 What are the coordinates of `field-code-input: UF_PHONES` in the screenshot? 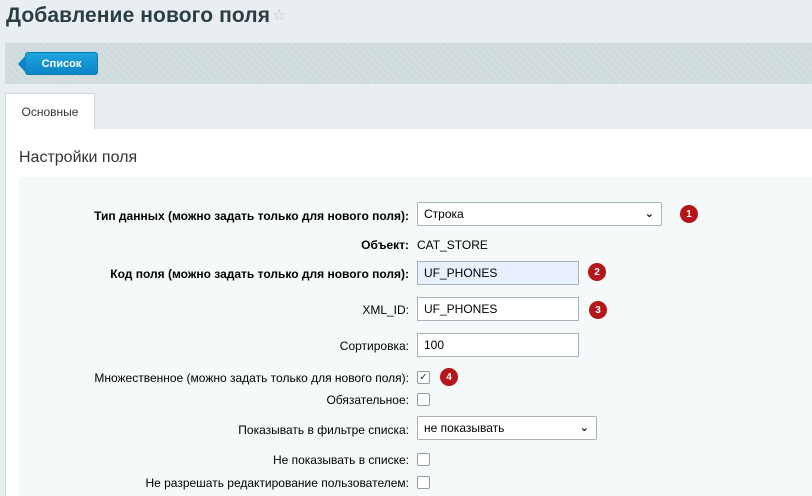 It's located at (498, 273).